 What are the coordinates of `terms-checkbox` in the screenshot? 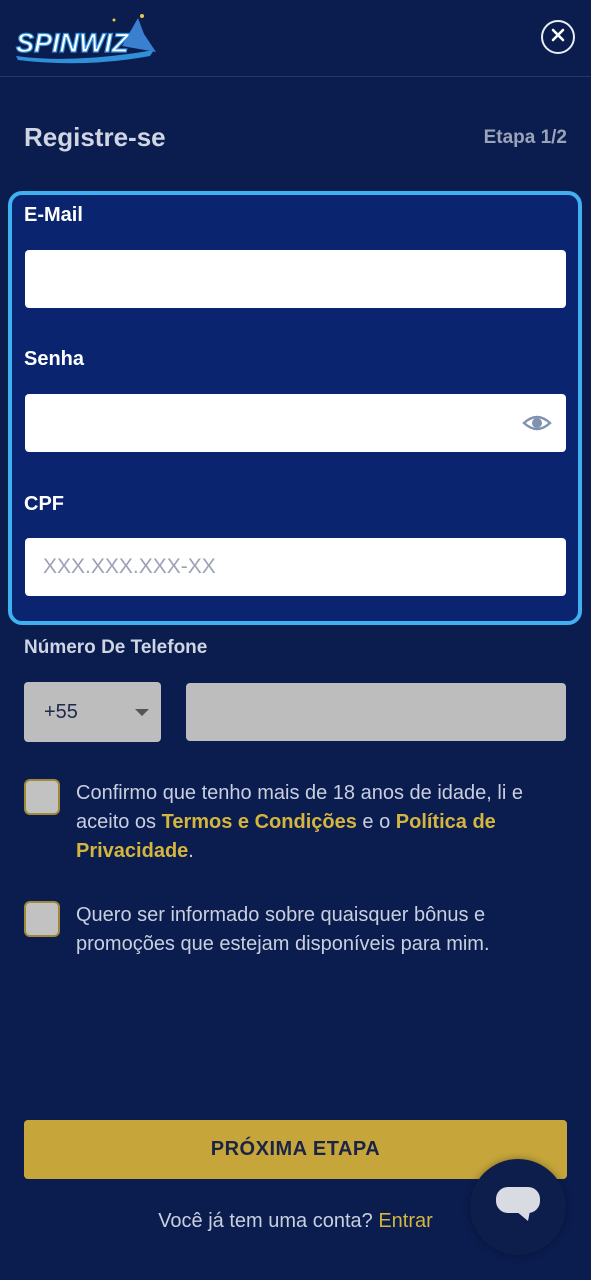 It's located at (42, 797).